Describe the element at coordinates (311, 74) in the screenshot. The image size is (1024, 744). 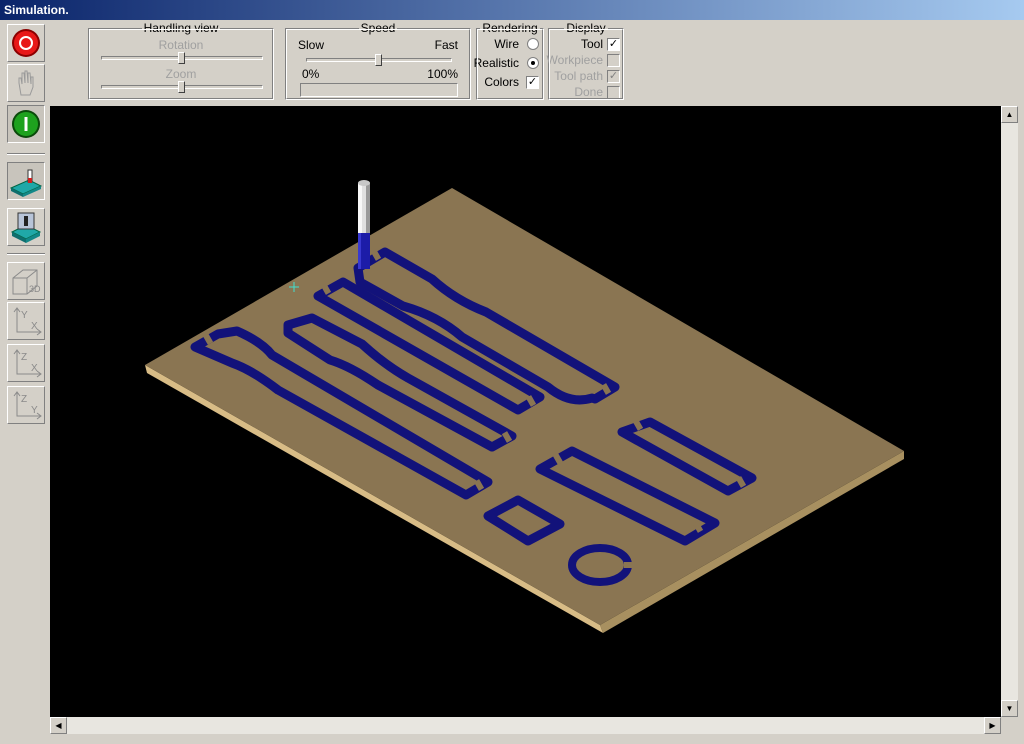
I see `speed-min-label: 0%` at that location.